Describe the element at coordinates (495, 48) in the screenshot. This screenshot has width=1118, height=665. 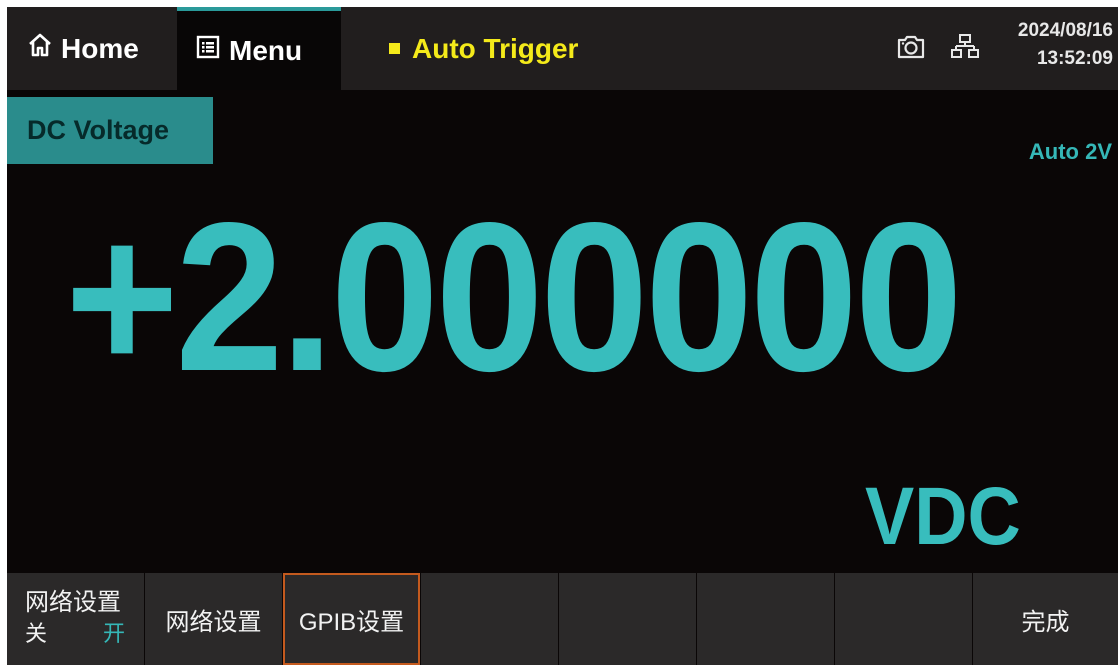
I see `trigger-label: Auto Trigger` at that location.